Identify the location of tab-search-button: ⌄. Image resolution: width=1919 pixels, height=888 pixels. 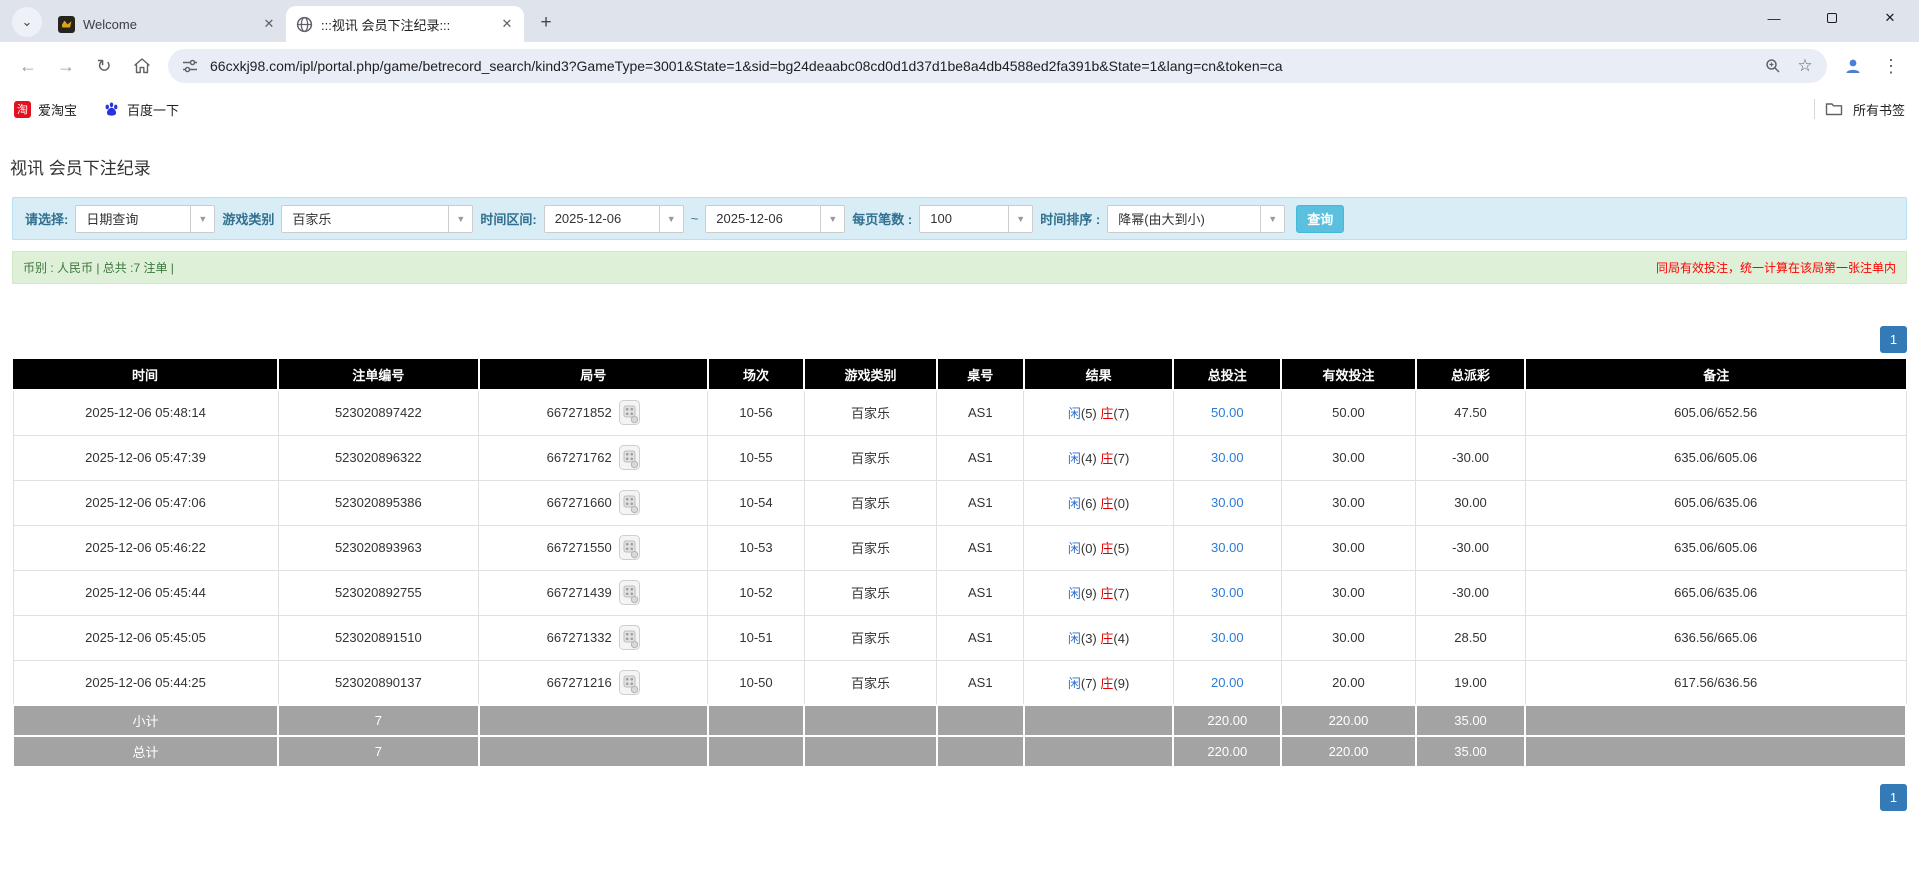
(27, 22).